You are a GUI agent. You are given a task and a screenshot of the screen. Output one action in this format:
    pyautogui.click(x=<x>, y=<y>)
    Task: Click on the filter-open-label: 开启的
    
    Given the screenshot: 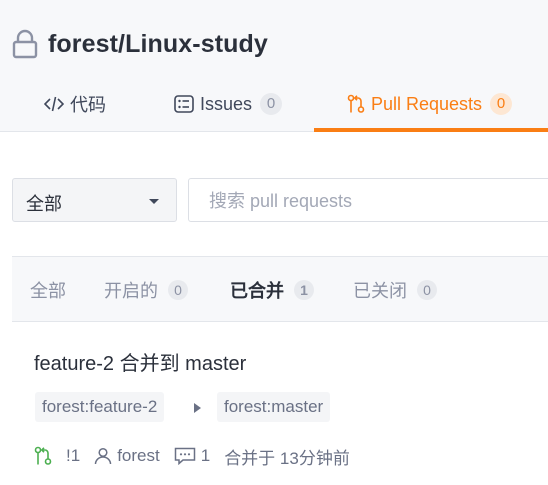 What is the action you would take?
    pyautogui.click(x=131, y=291)
    